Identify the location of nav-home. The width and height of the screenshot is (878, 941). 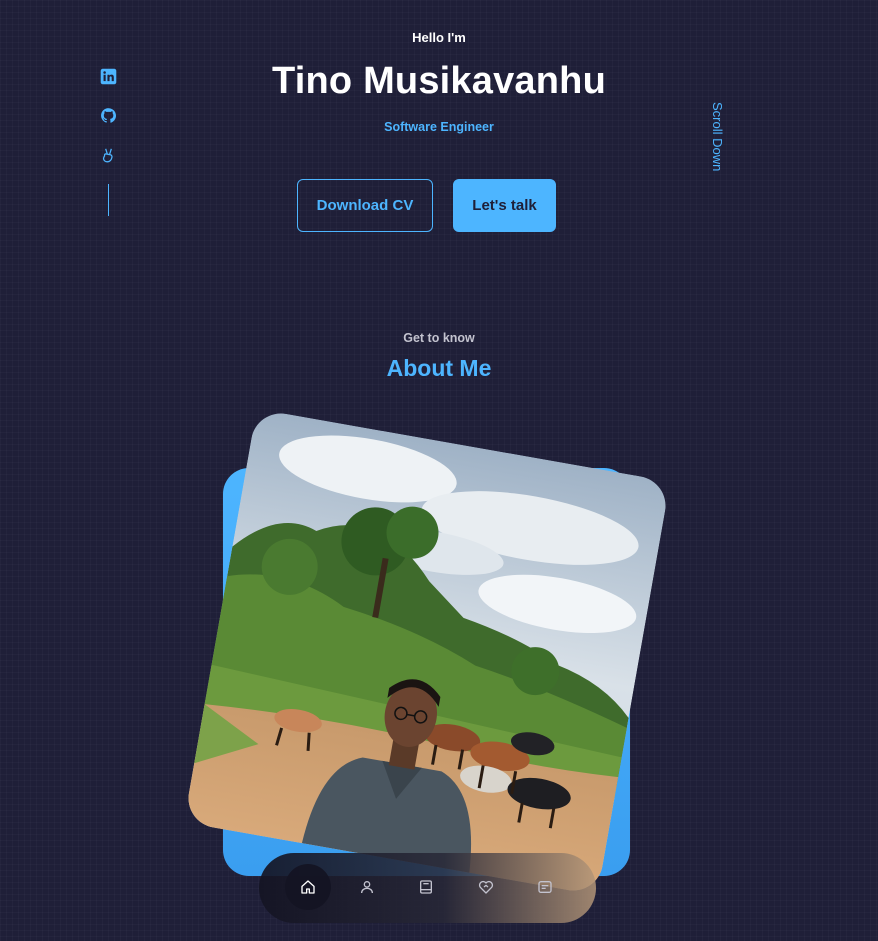
(308, 887).